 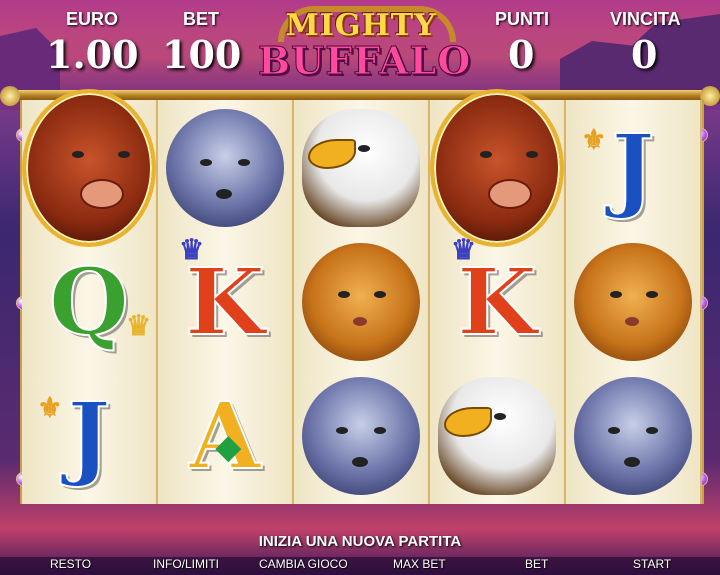 I want to click on logo-line2: BUFFALO, so click(x=365, y=61).